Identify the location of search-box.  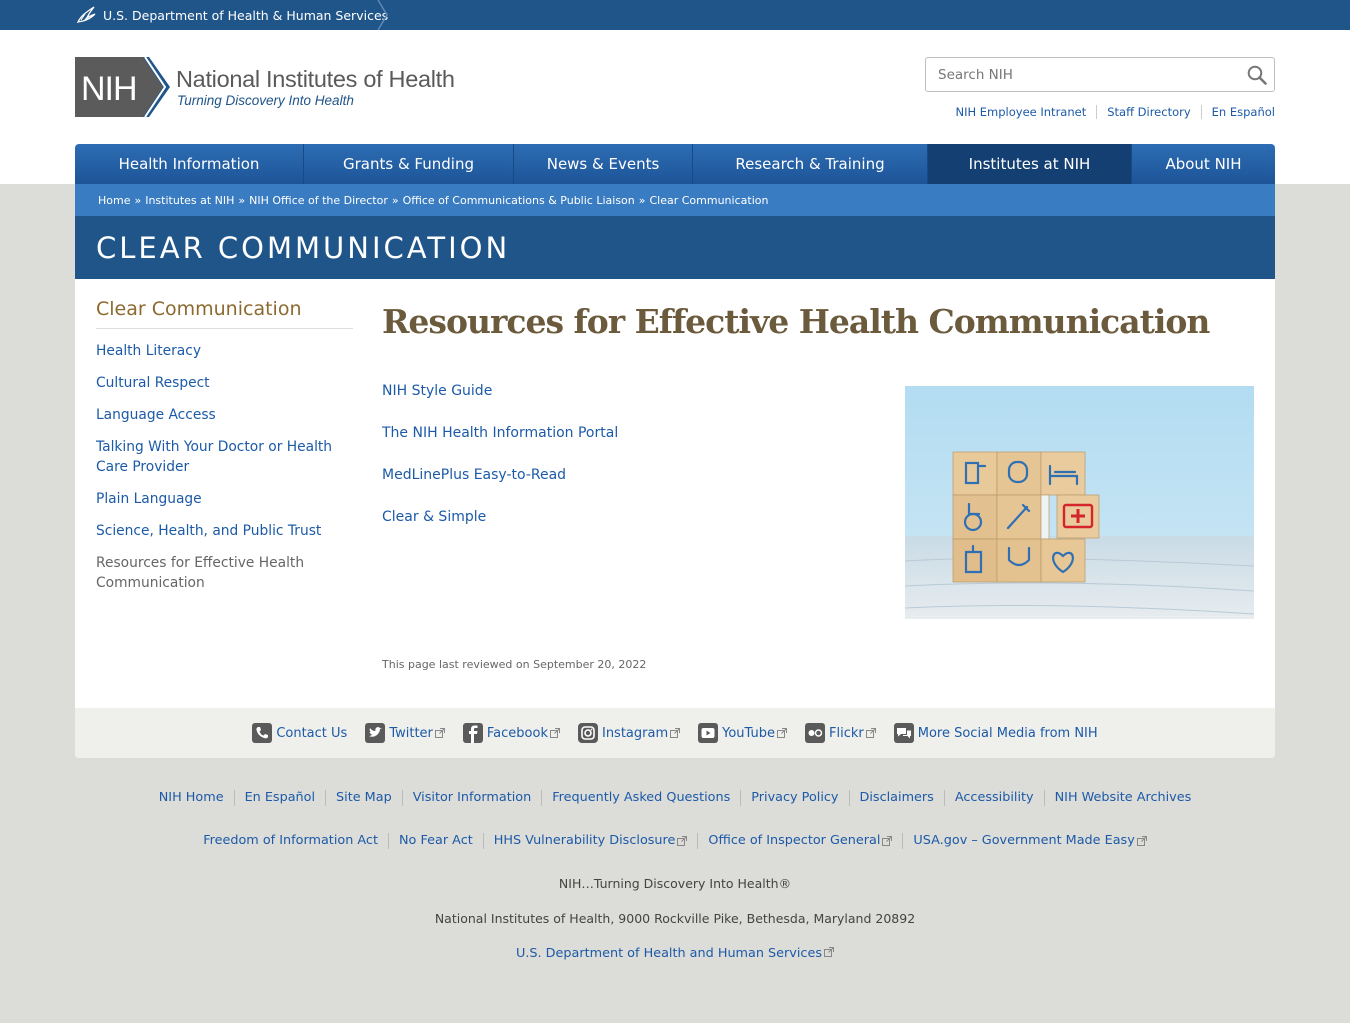
(1100, 74).